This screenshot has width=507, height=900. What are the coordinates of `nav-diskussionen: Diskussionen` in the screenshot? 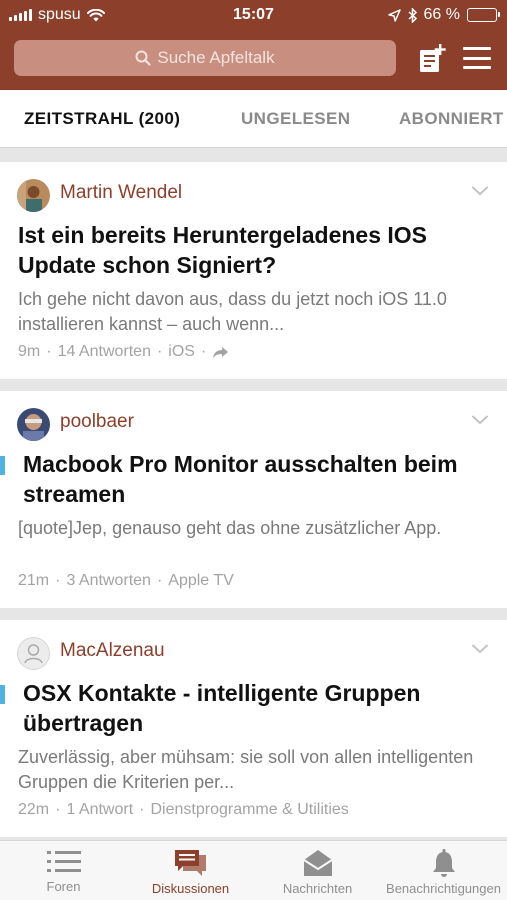 It's located at (190, 870).